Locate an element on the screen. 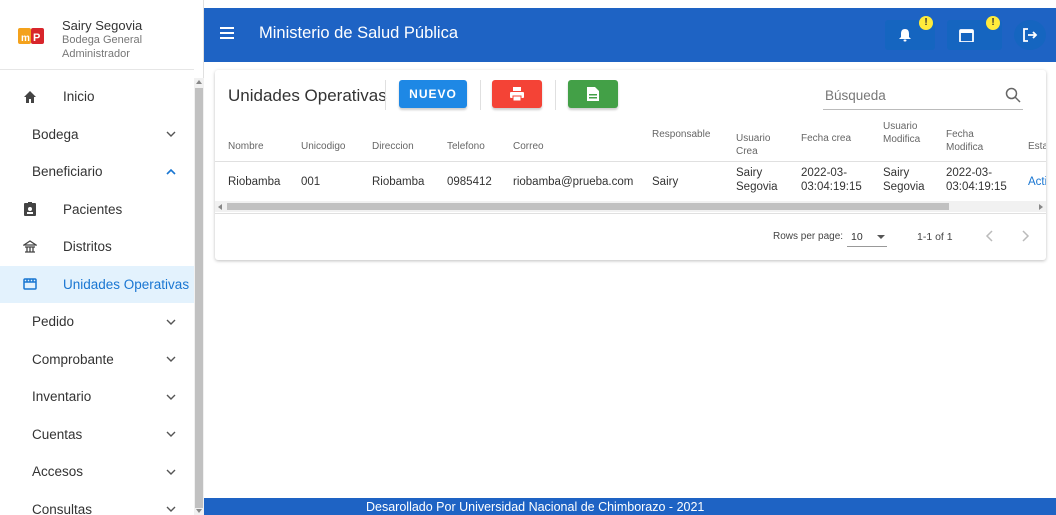 The height and width of the screenshot is (515, 1056). sidebar-group-inventario: Inventario is located at coordinates (97, 397).